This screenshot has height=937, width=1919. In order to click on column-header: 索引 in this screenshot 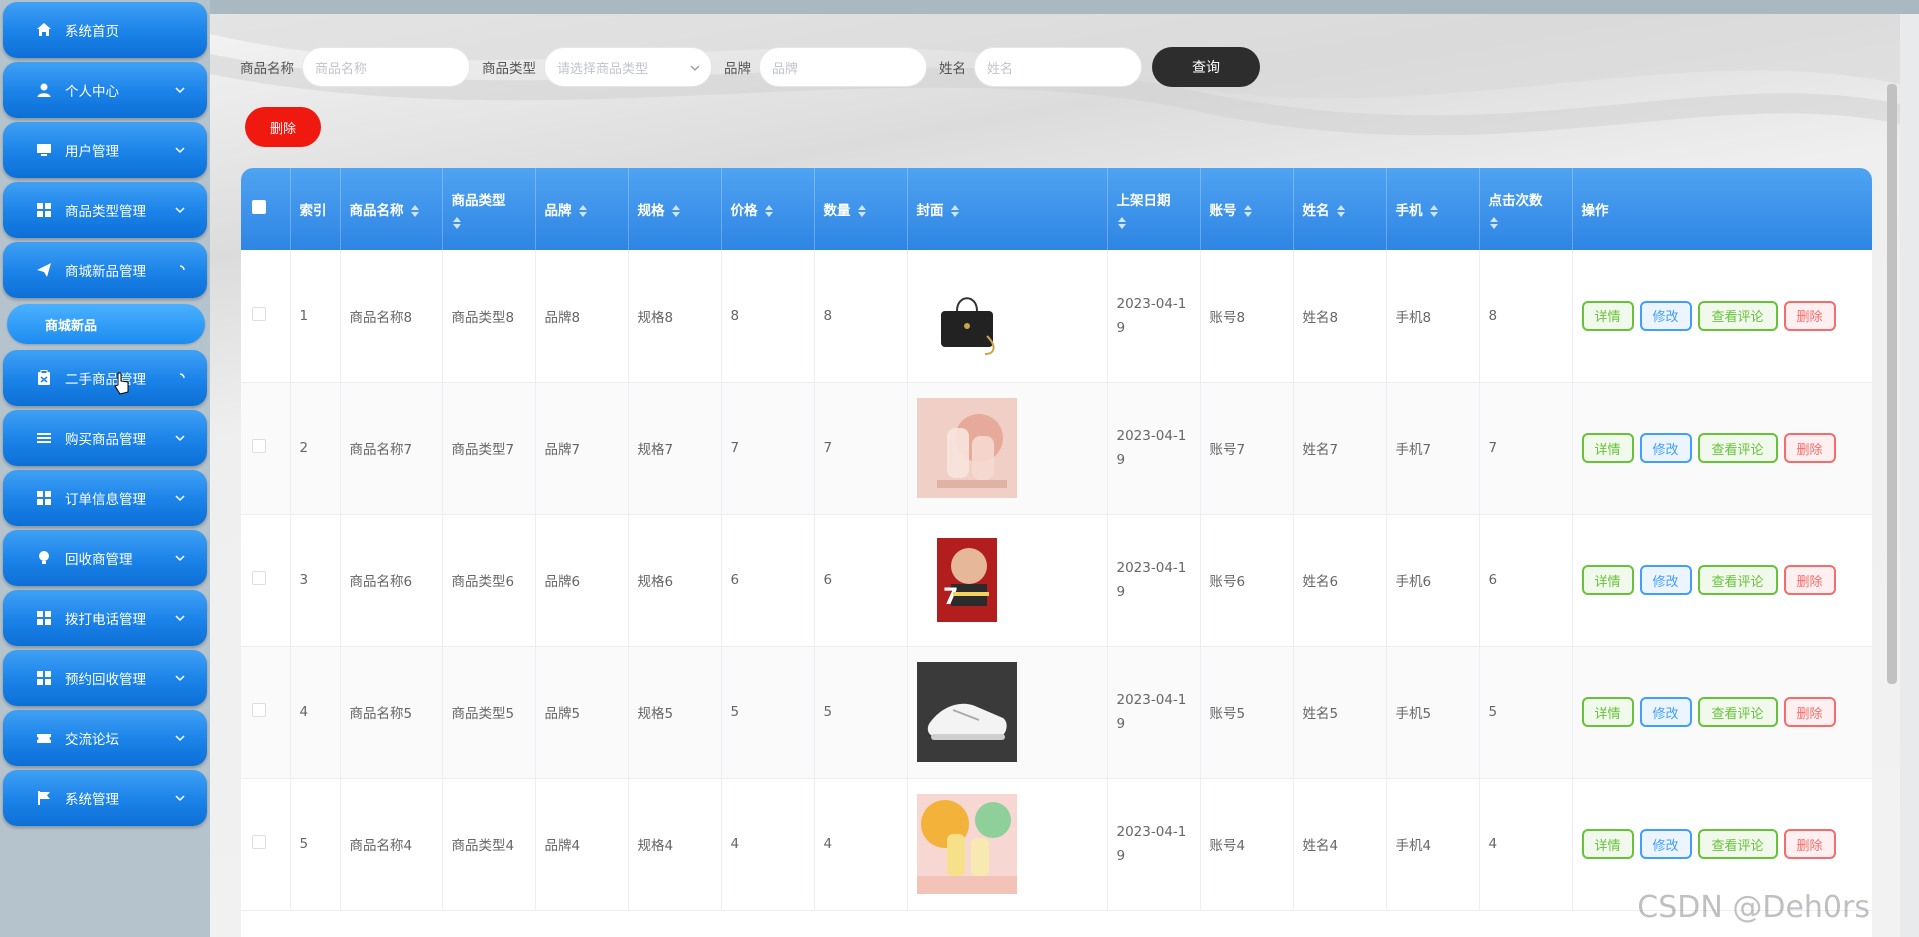, I will do `click(315, 209)`.